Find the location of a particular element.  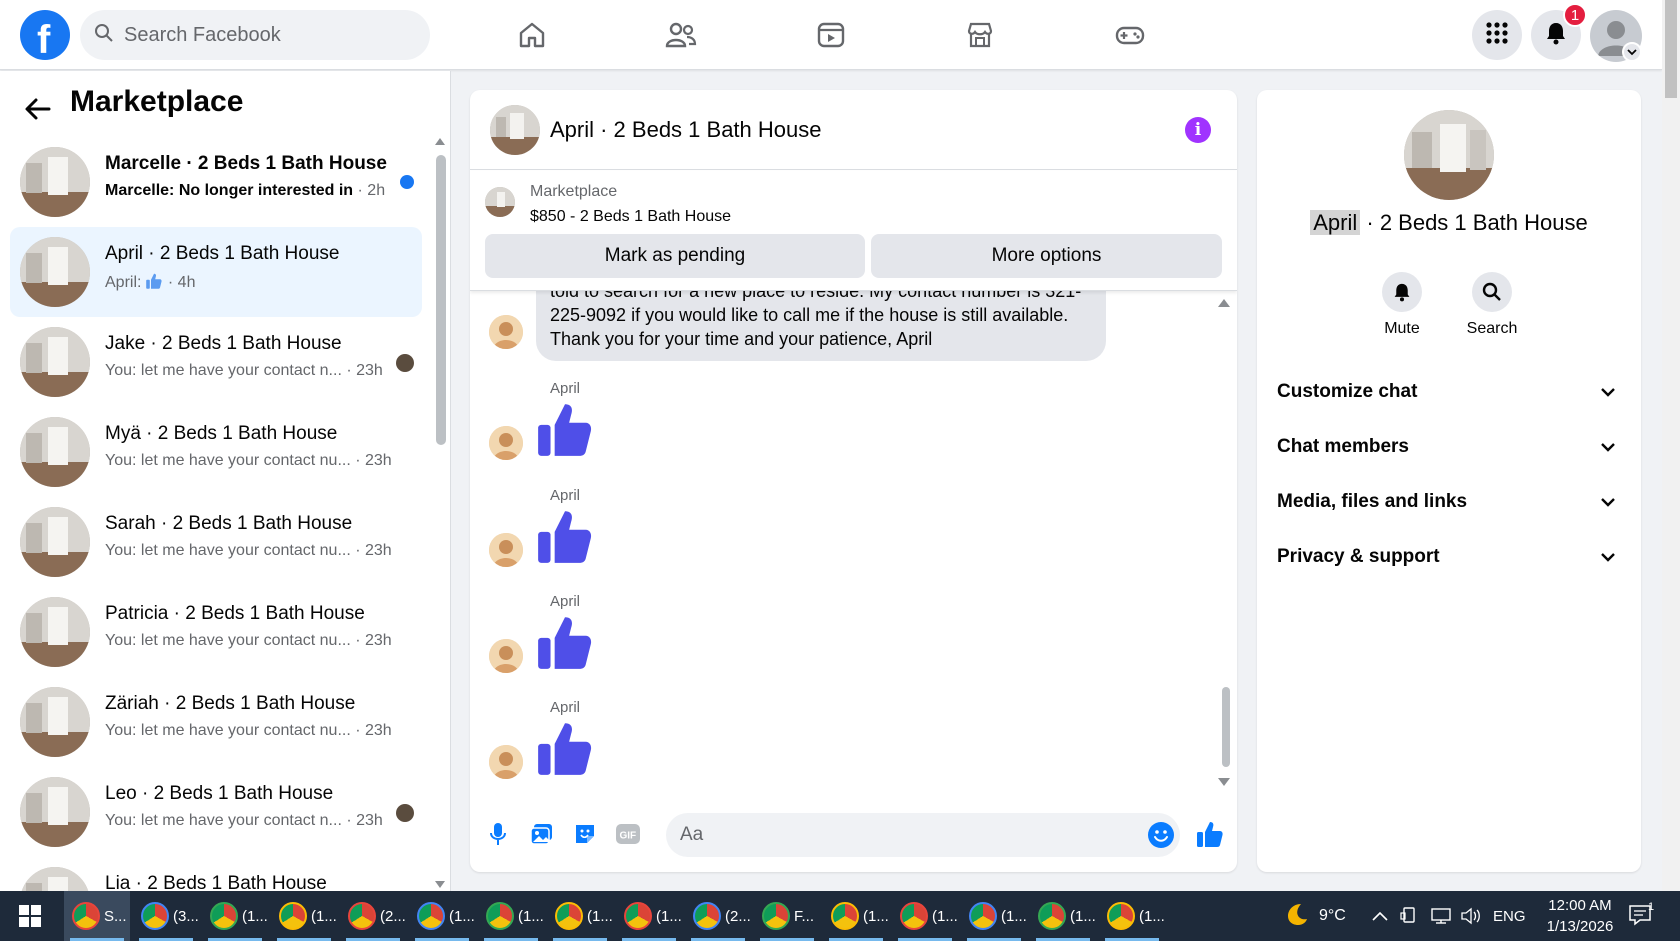

account-chevron-icon is located at coordinates (1632, 52).